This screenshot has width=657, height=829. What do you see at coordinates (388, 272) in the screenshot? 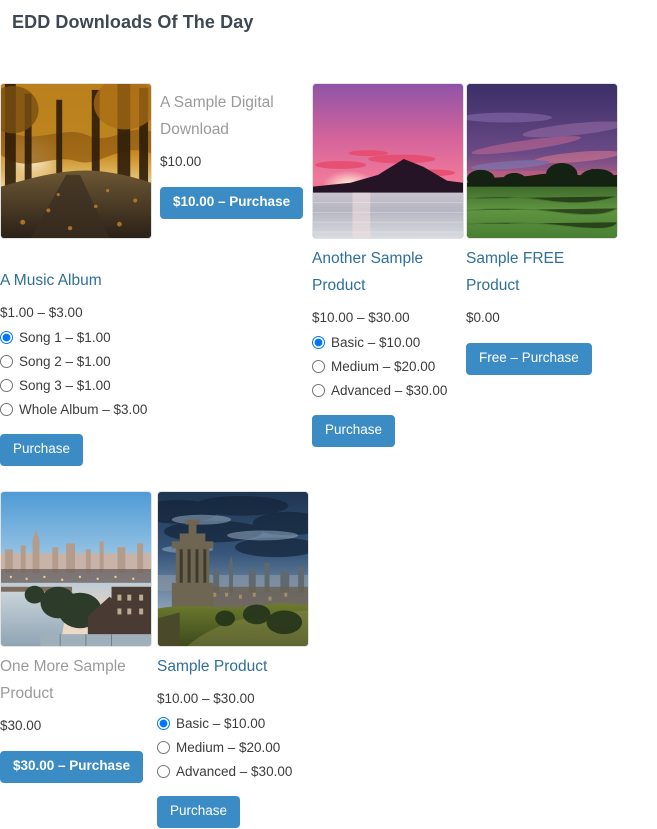
I see `product-title-link: Another Sample Product` at bounding box center [388, 272].